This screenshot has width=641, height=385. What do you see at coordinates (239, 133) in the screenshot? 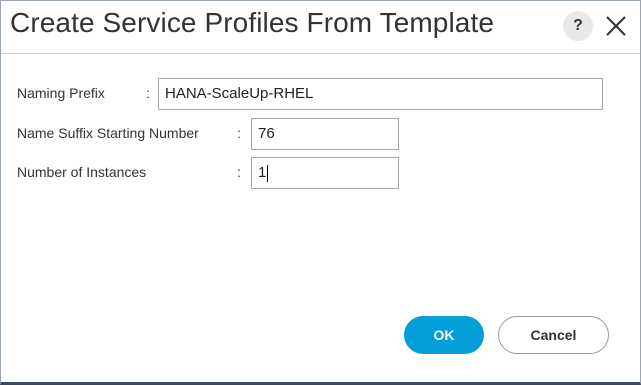
I see `name-suffix-colon: :` at bounding box center [239, 133].